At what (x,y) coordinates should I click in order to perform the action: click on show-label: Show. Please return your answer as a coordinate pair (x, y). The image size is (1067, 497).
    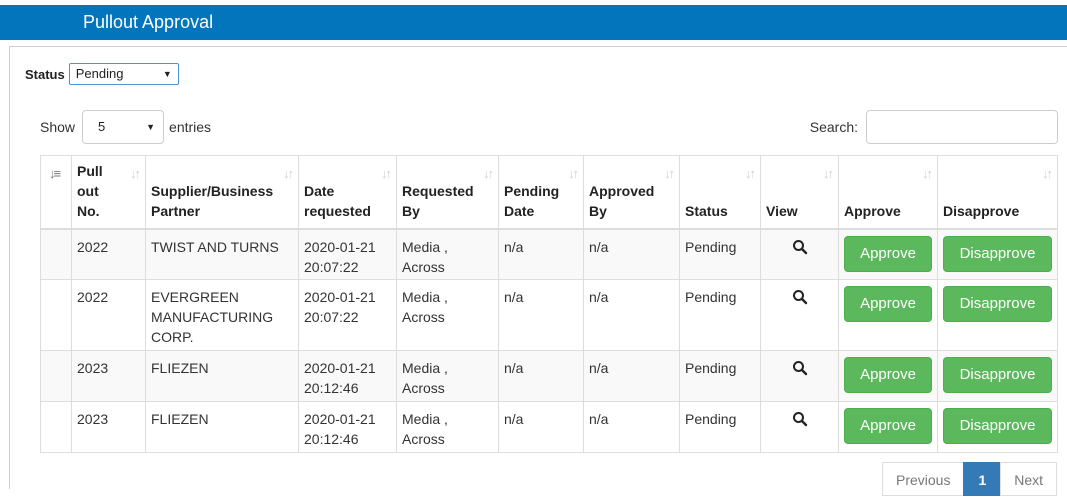
    Looking at the image, I should click on (58, 127).